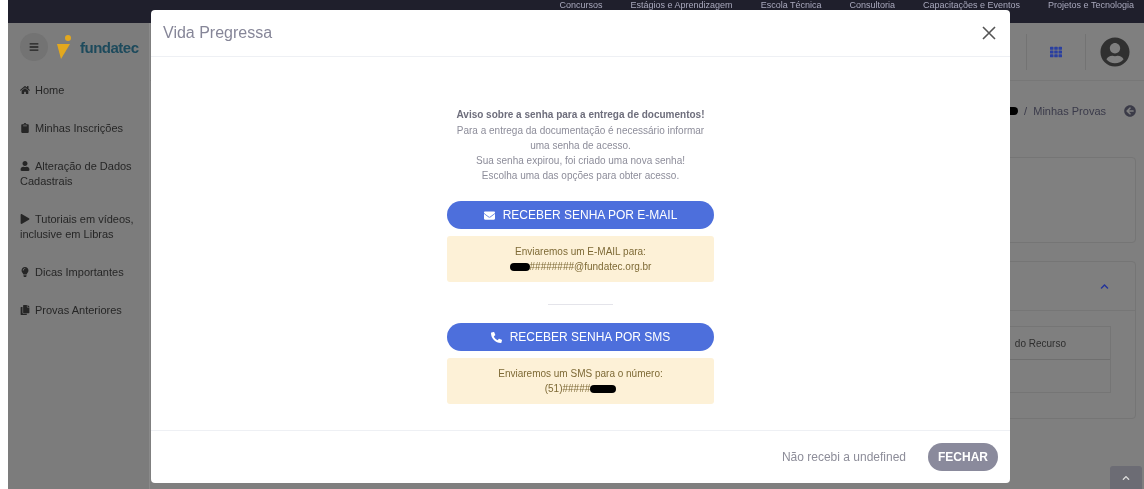 This screenshot has width=1144, height=489. Describe the element at coordinates (791, 5) in the screenshot. I see `nav-link: Escola Técnica` at that location.